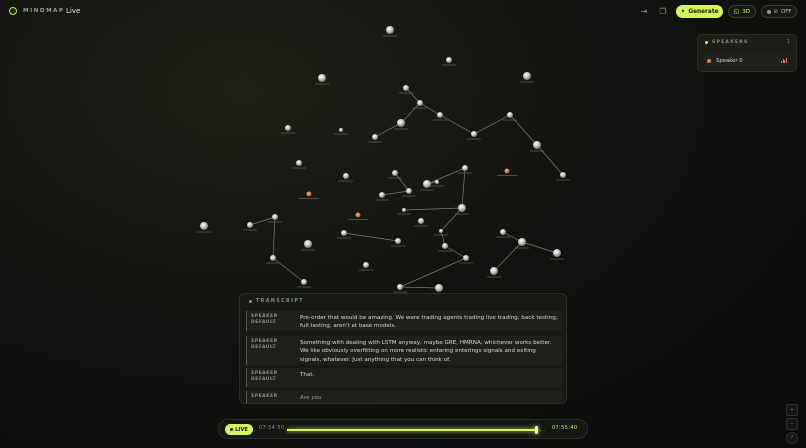 This screenshot has width=806, height=448. What do you see at coordinates (747, 53) in the screenshot?
I see `speakers-panel: SPEAKERS 1 Speaker 0` at bounding box center [747, 53].